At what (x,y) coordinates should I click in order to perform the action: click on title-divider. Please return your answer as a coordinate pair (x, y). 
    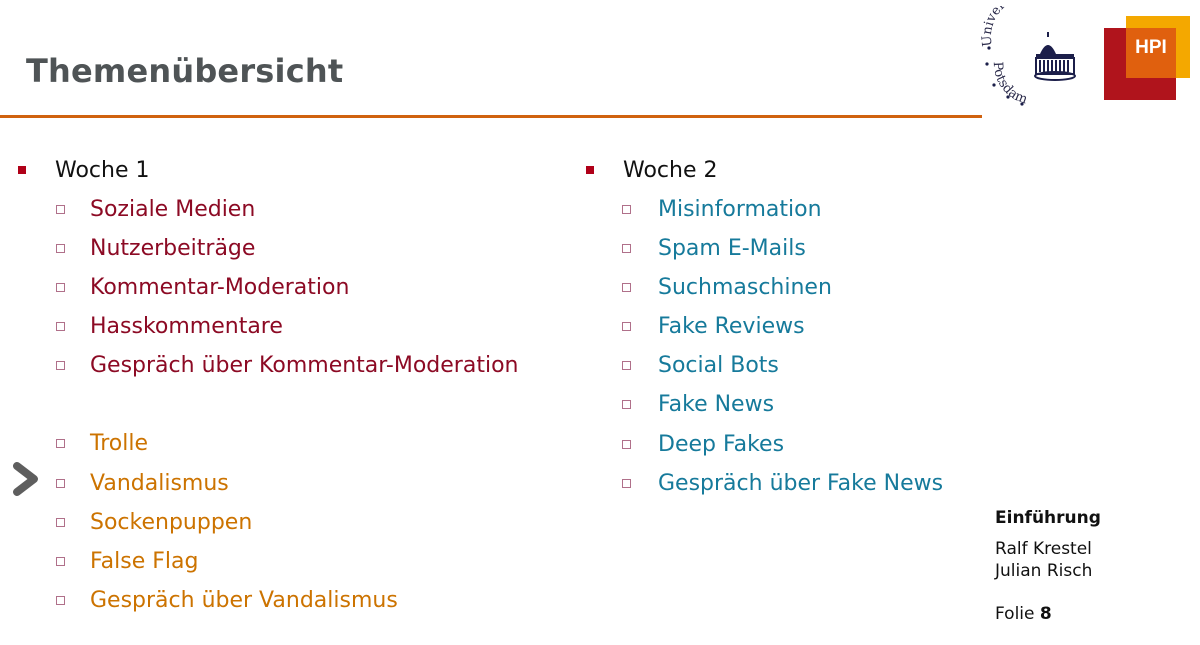
    Looking at the image, I should click on (491, 116).